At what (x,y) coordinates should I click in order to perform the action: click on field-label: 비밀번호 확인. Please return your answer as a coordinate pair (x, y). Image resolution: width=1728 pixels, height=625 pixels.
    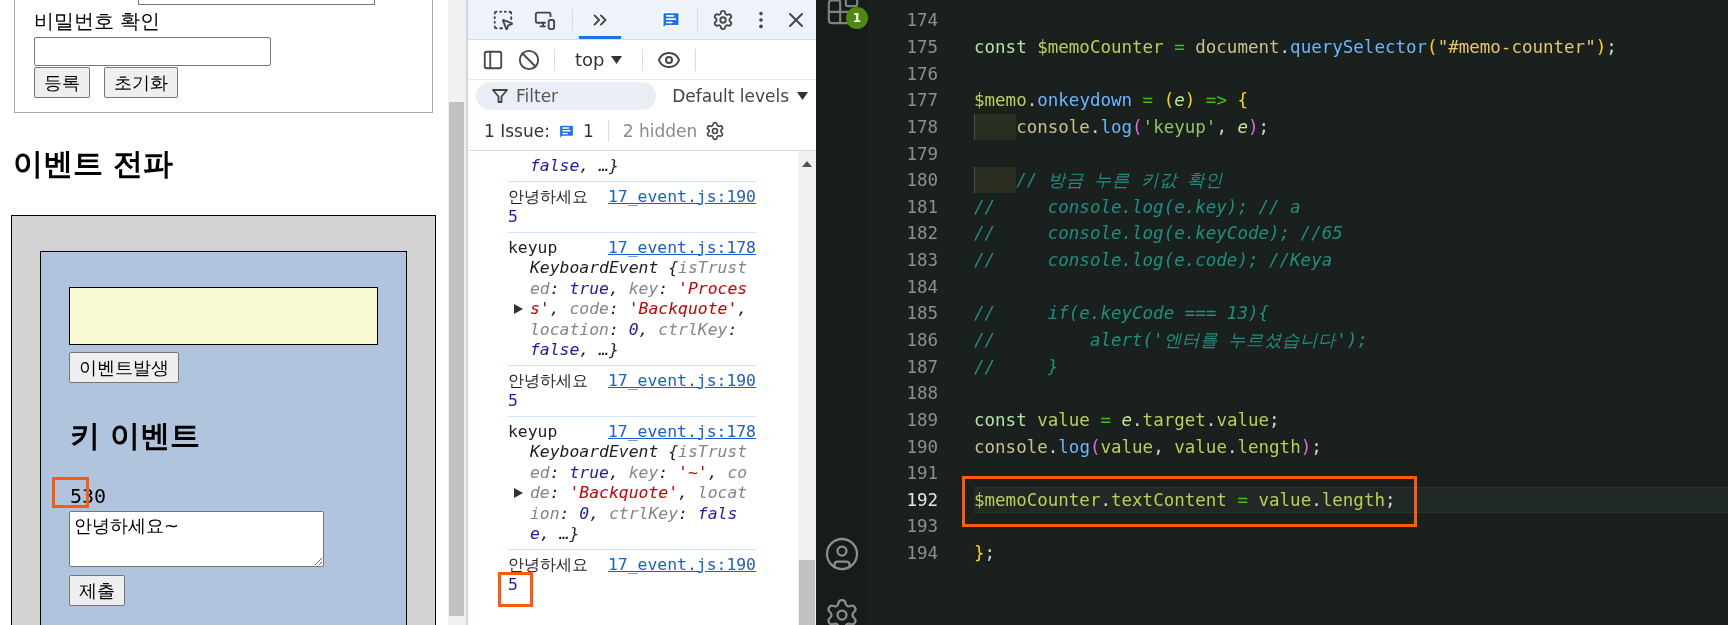
    Looking at the image, I should click on (98, 21).